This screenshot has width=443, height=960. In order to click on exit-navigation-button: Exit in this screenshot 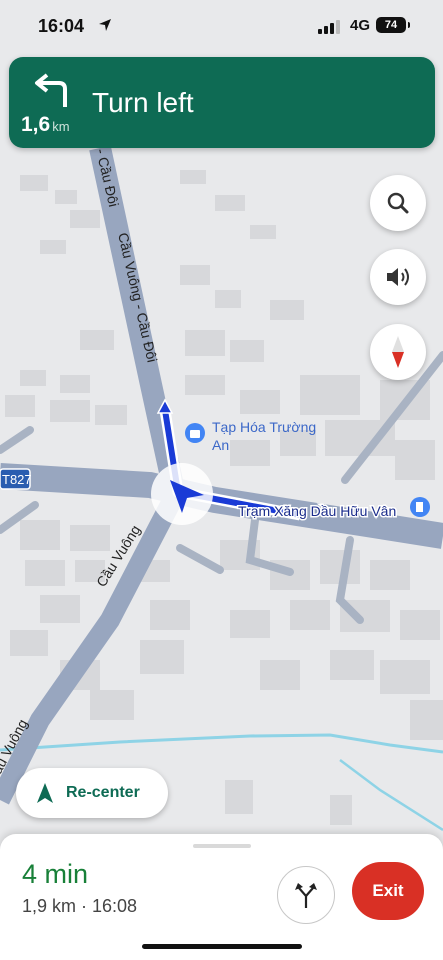, I will do `click(388, 891)`.